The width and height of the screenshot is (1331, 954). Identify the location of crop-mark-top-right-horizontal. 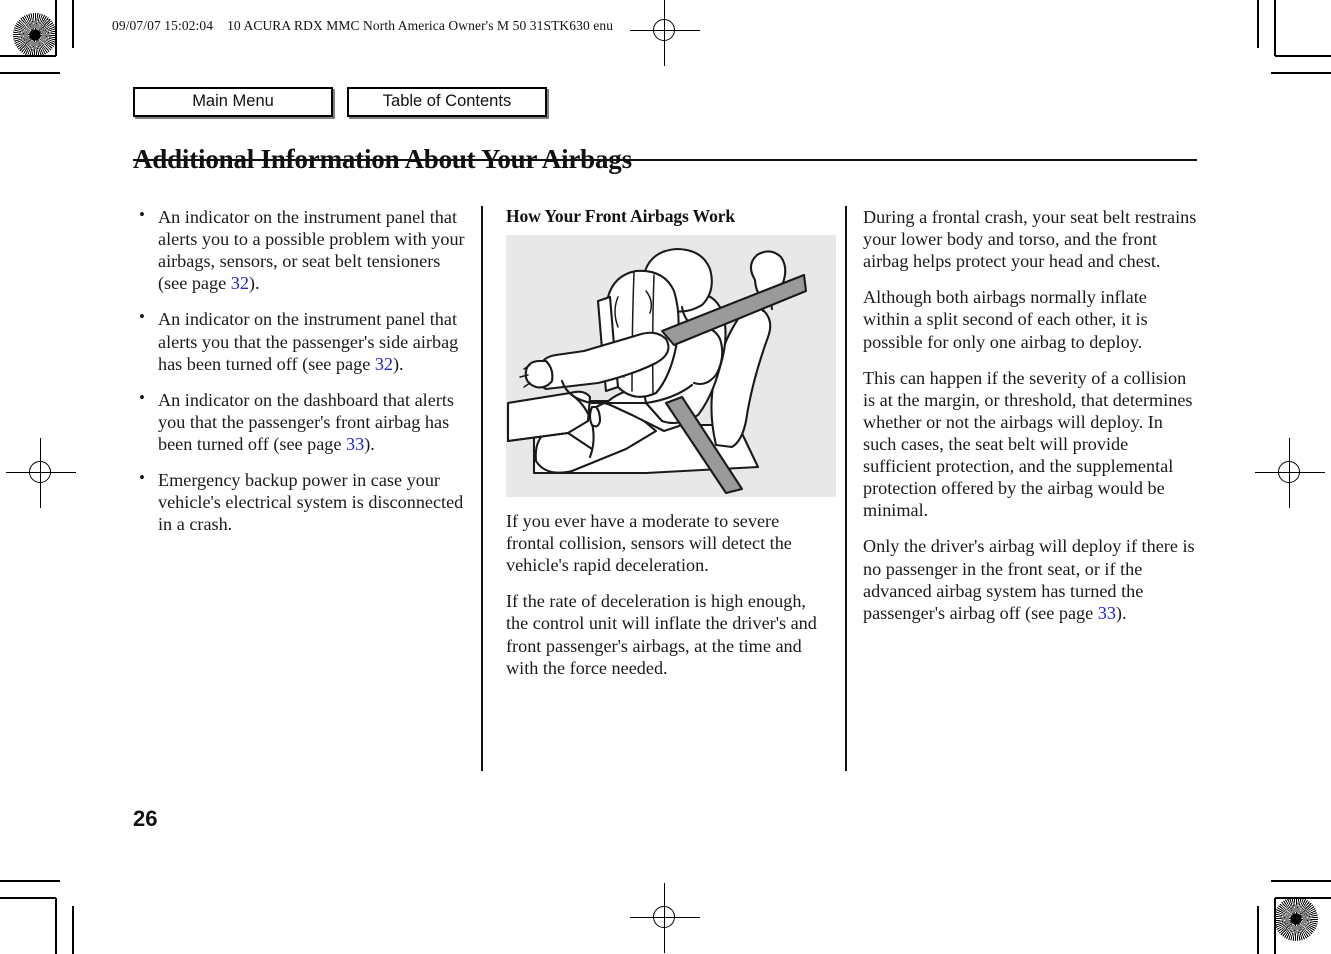
(1303, 56).